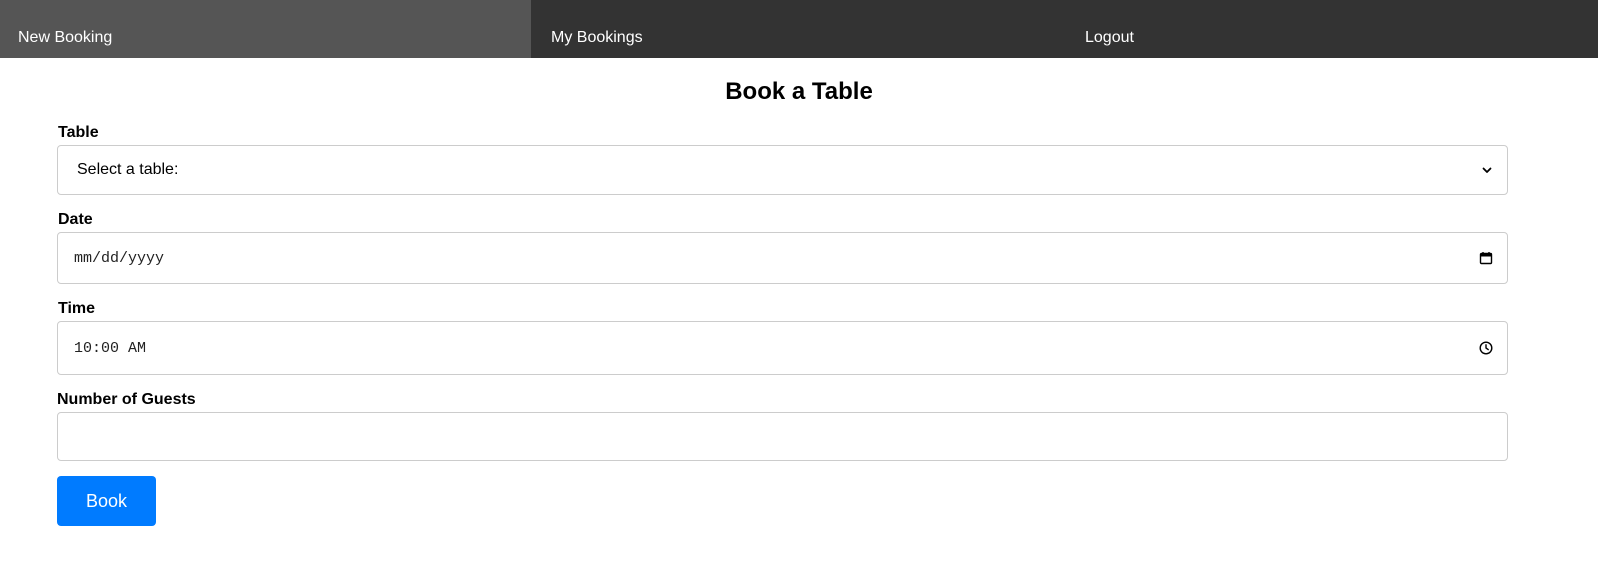  Describe the element at coordinates (128, 169) in the screenshot. I see `table-select-value: Select a table:` at that location.